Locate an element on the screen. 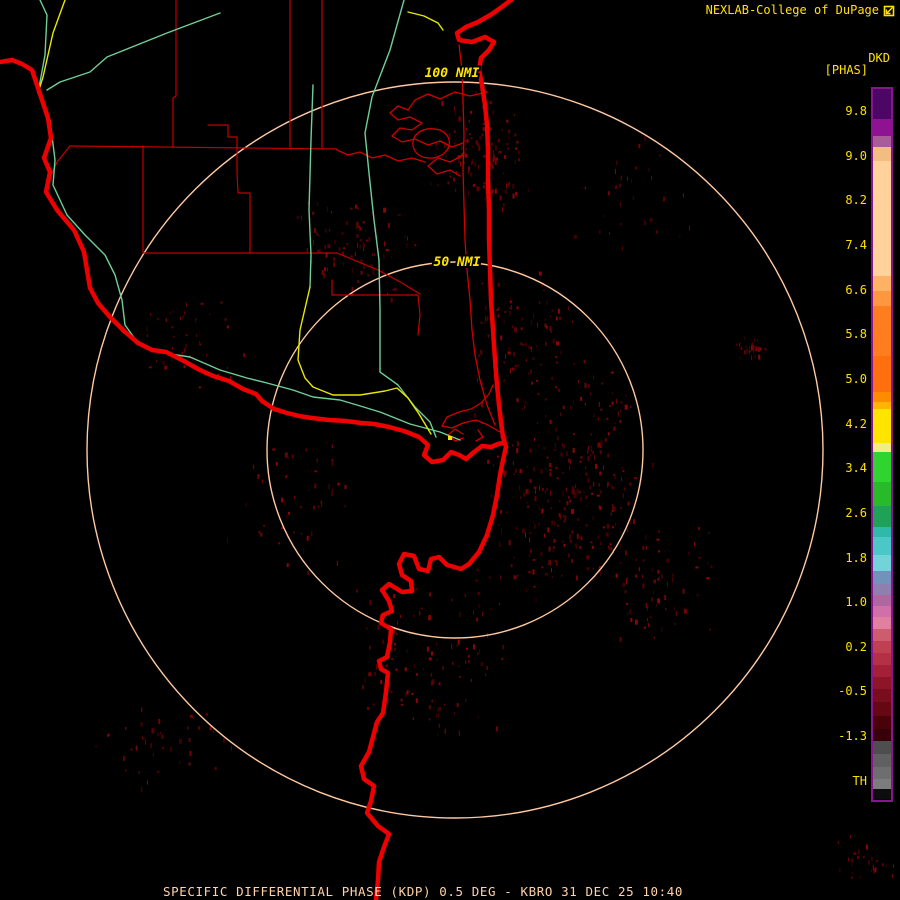 This screenshot has width=900, height=900. colorbar-tick: 0.2 is located at coordinates (856, 646).